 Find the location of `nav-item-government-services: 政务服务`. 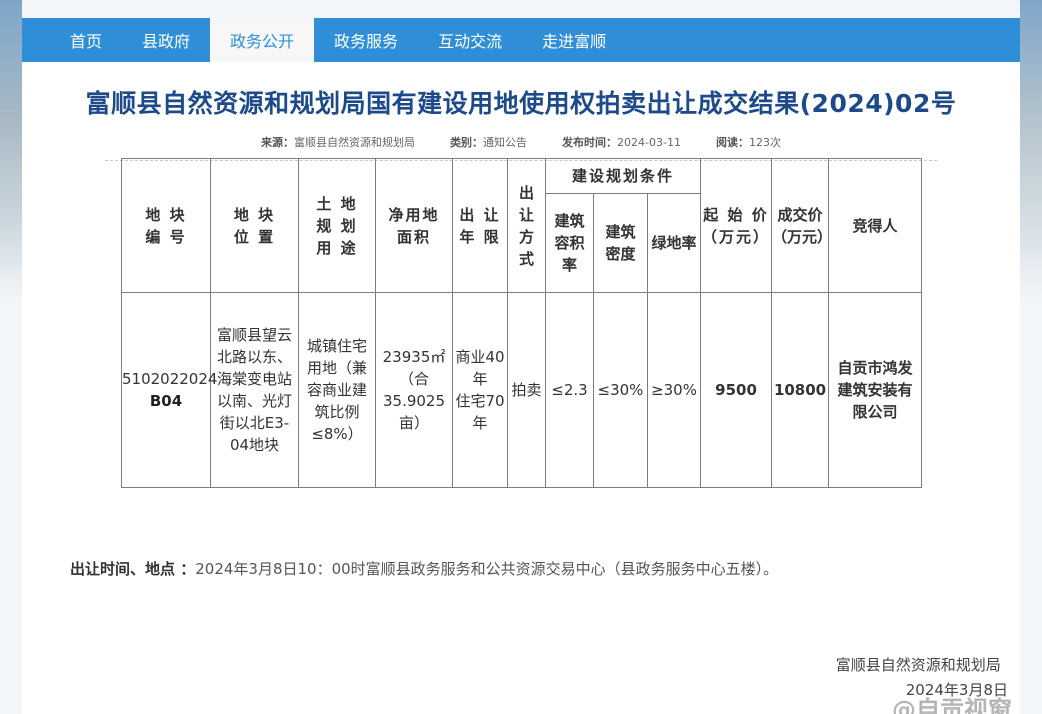

nav-item-government-services: 政务服务 is located at coordinates (366, 40).